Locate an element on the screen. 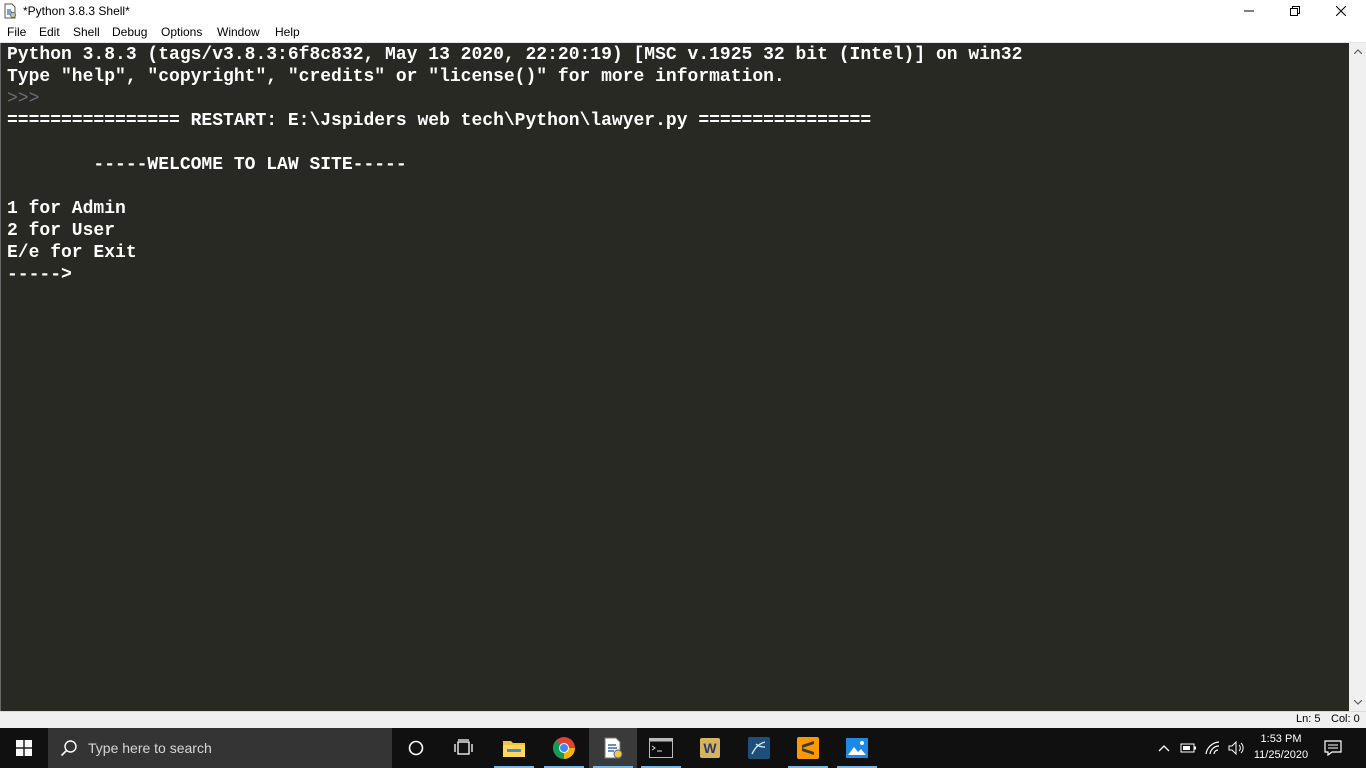 The width and height of the screenshot is (1366, 768). wifi-icon is located at coordinates (1214, 748).